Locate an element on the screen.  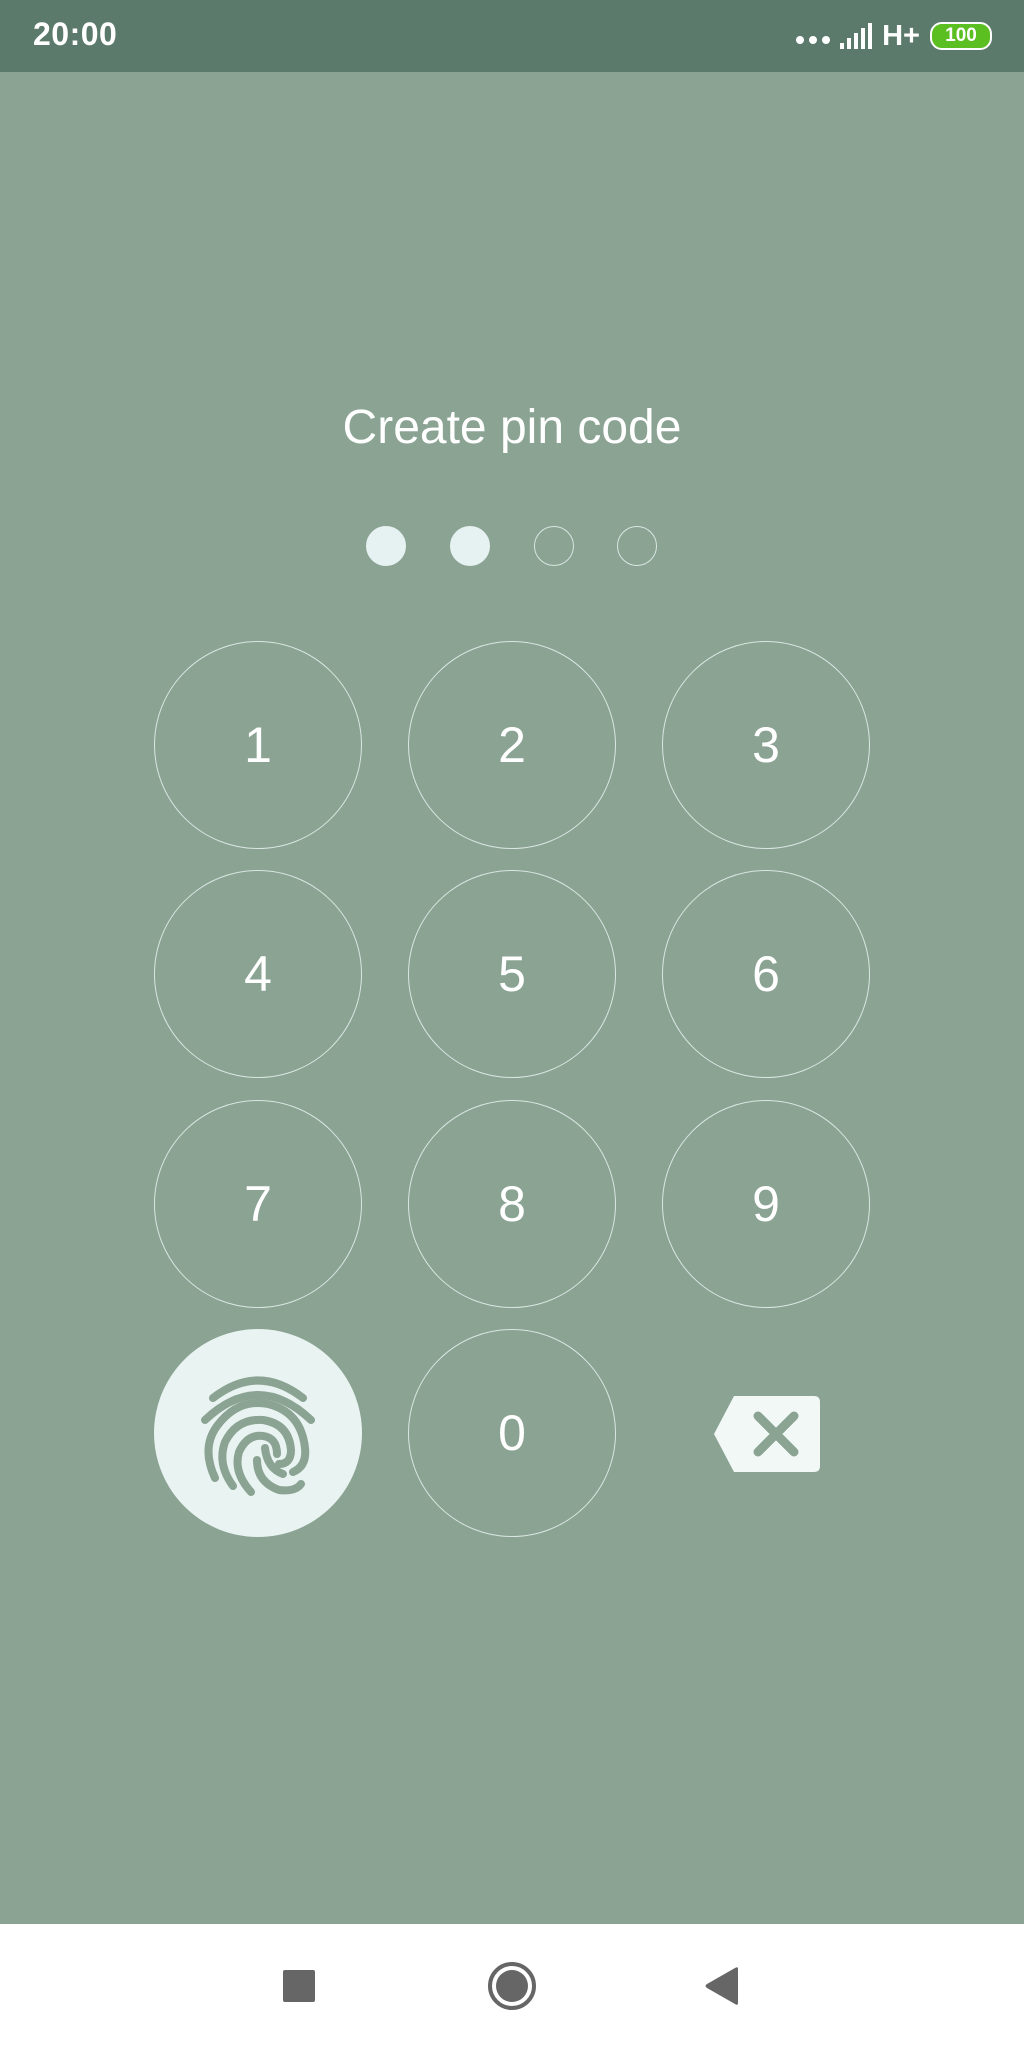
circle-icon is located at coordinates (512, 1986).